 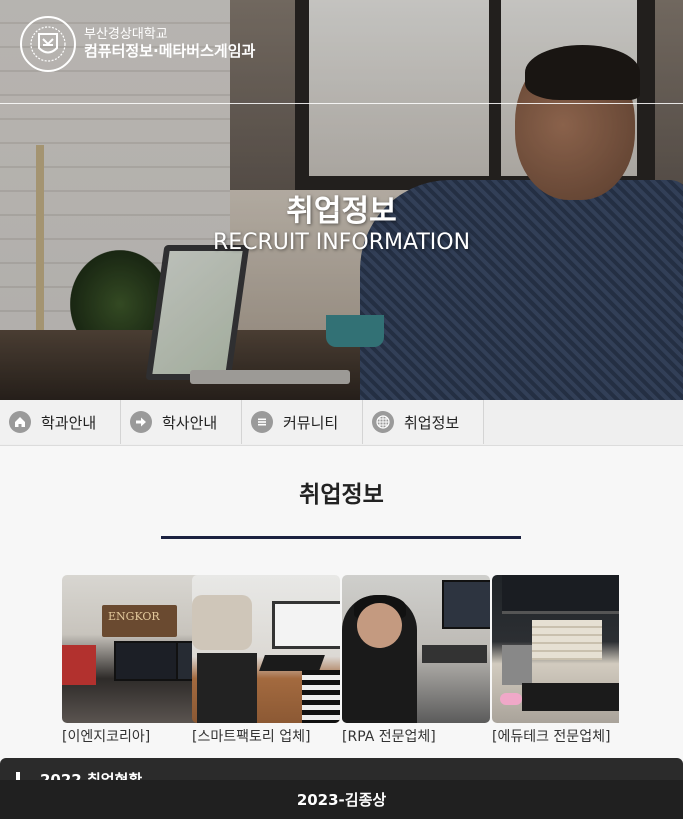 I want to click on menu-lines-icon, so click(x=262, y=422).